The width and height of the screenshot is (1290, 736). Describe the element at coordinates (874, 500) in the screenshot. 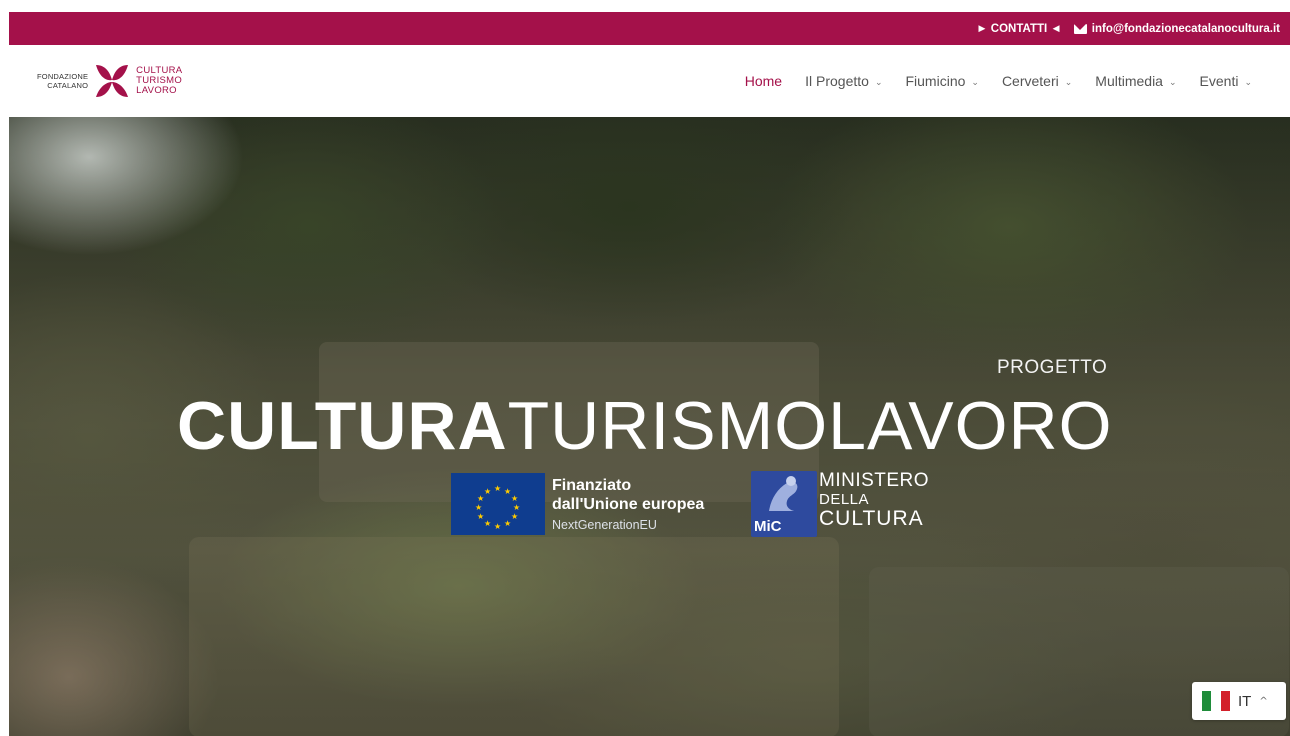

I see `ministry-text: MINISTERO DELLA CULTURA` at that location.